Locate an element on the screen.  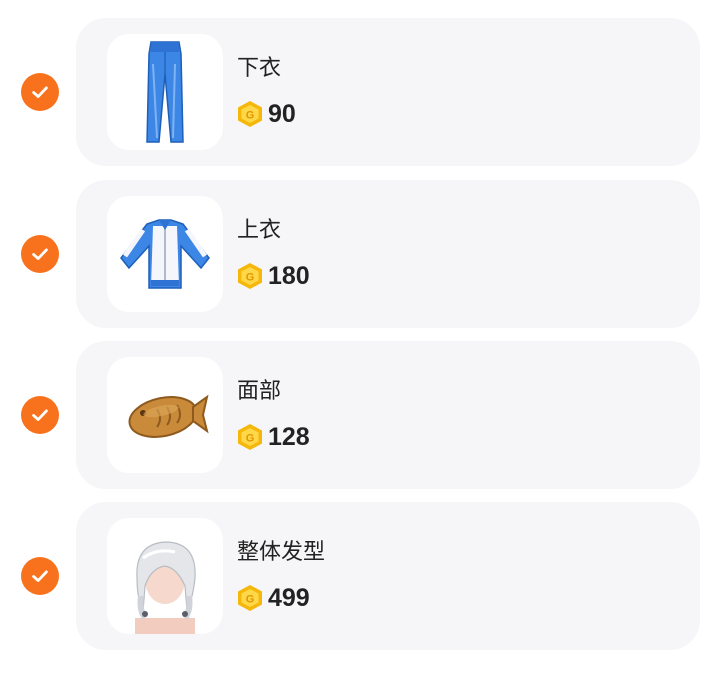
hairstyle-icon is located at coordinates (165, 587).